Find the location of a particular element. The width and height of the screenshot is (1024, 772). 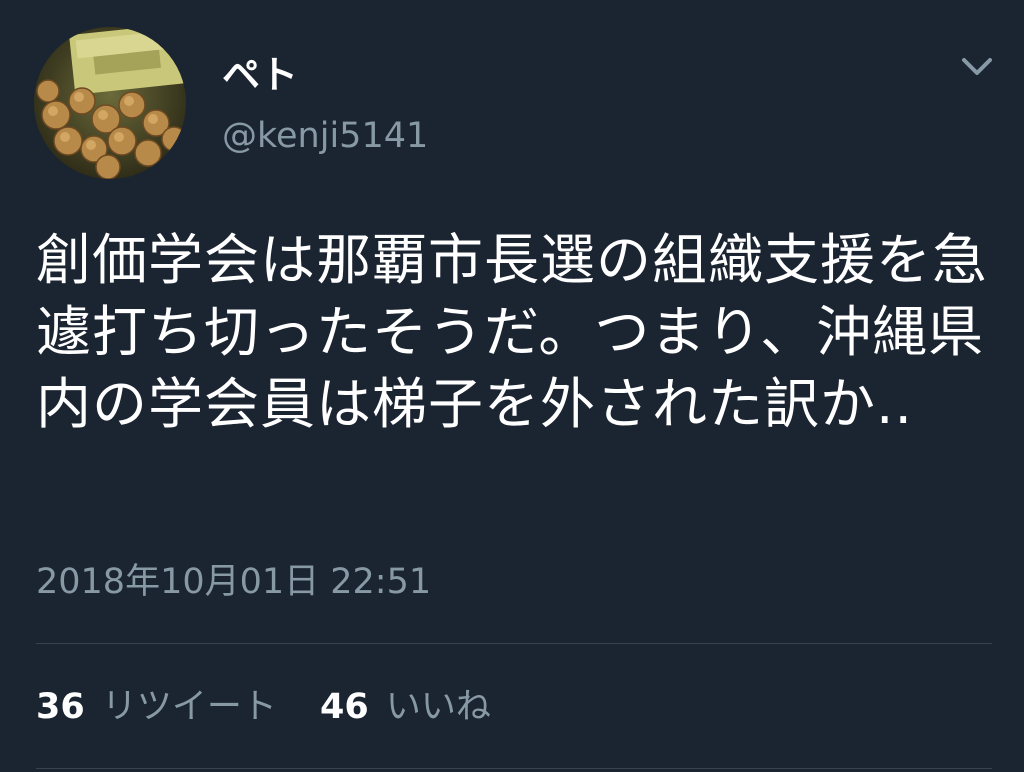

tweet-timestamp: 2018年10月01日 22:51 is located at coordinates (233, 582).